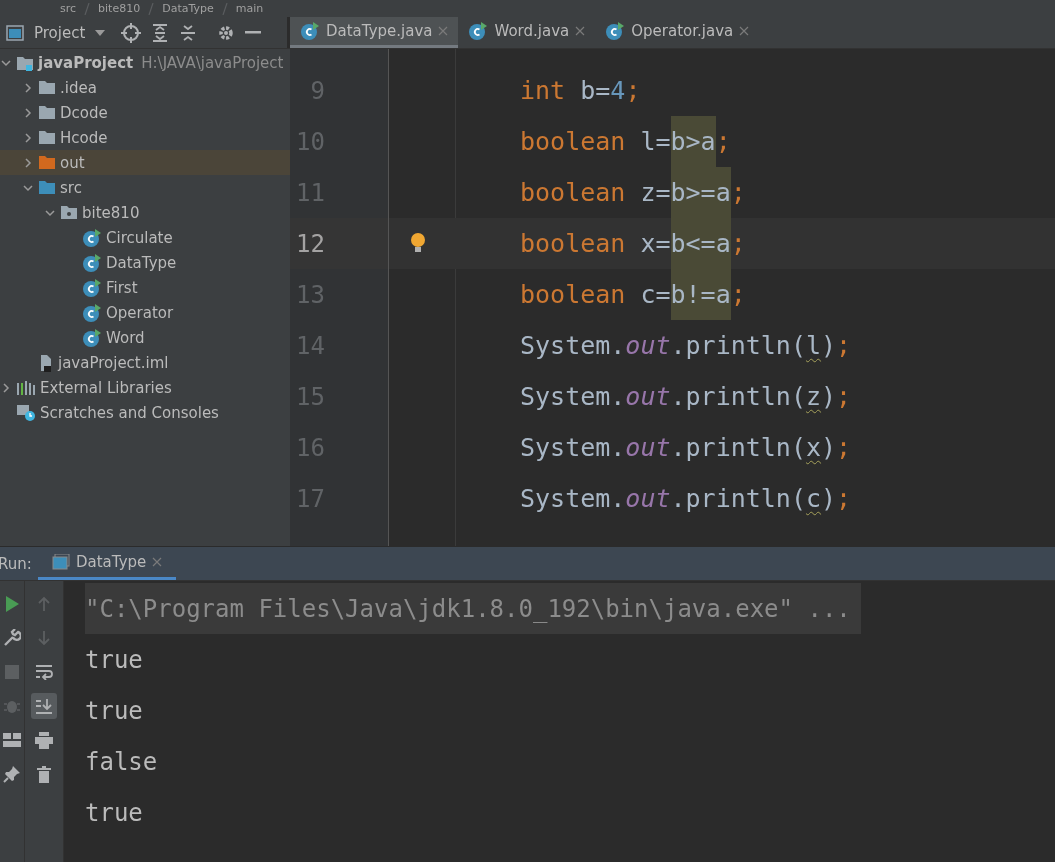 The width and height of the screenshot is (1055, 862). What do you see at coordinates (145, 137) in the screenshot?
I see `tree-item: Hcode` at bounding box center [145, 137].